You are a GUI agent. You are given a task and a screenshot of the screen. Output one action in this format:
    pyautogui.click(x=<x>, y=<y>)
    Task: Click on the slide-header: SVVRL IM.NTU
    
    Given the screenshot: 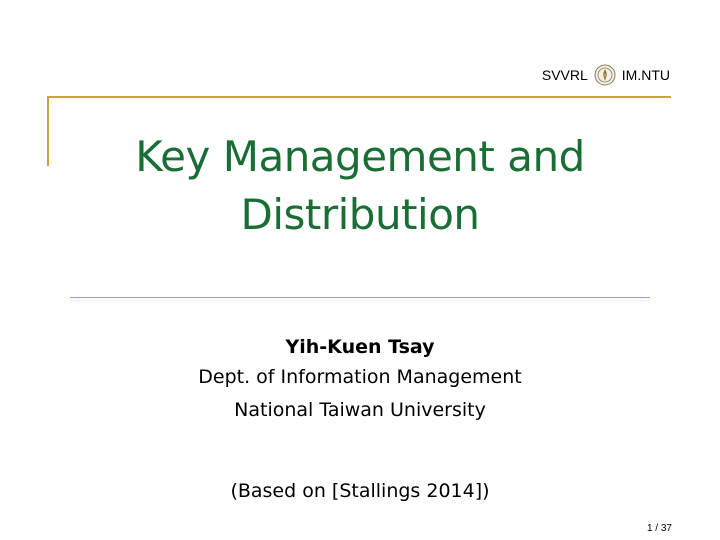 What is the action you would take?
    pyautogui.click(x=606, y=75)
    